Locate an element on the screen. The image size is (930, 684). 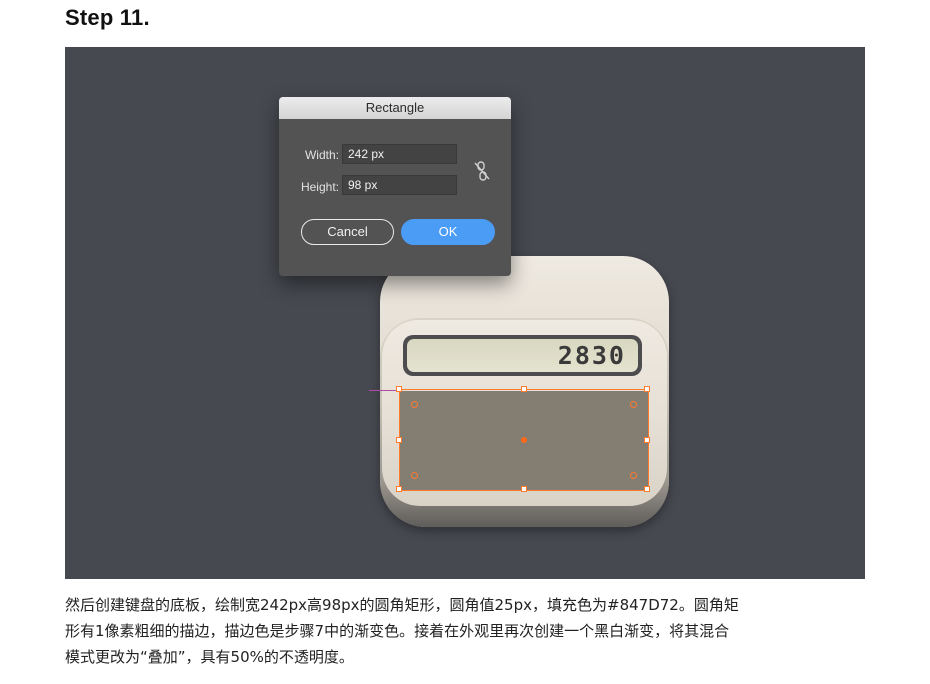
corner-radius-widget-top-left is located at coordinates (414, 404).